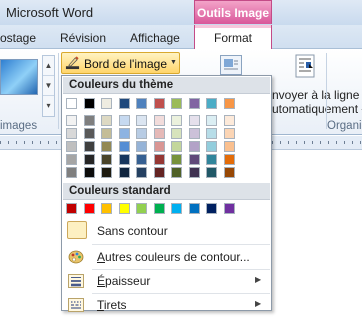 Image resolution: width=362 pixels, height=318 pixels. Describe the element at coordinates (166, 85) in the screenshot. I see `theme-colors-header: Couleurs du thème` at that location.